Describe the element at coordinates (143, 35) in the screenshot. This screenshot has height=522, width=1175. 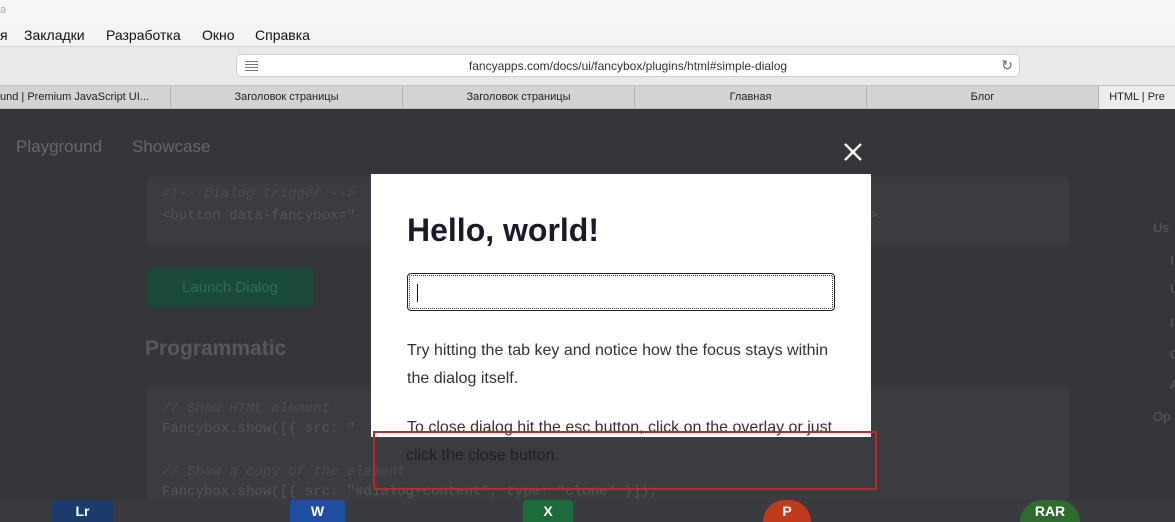
I see `menu-item-develop: Разработка` at that location.